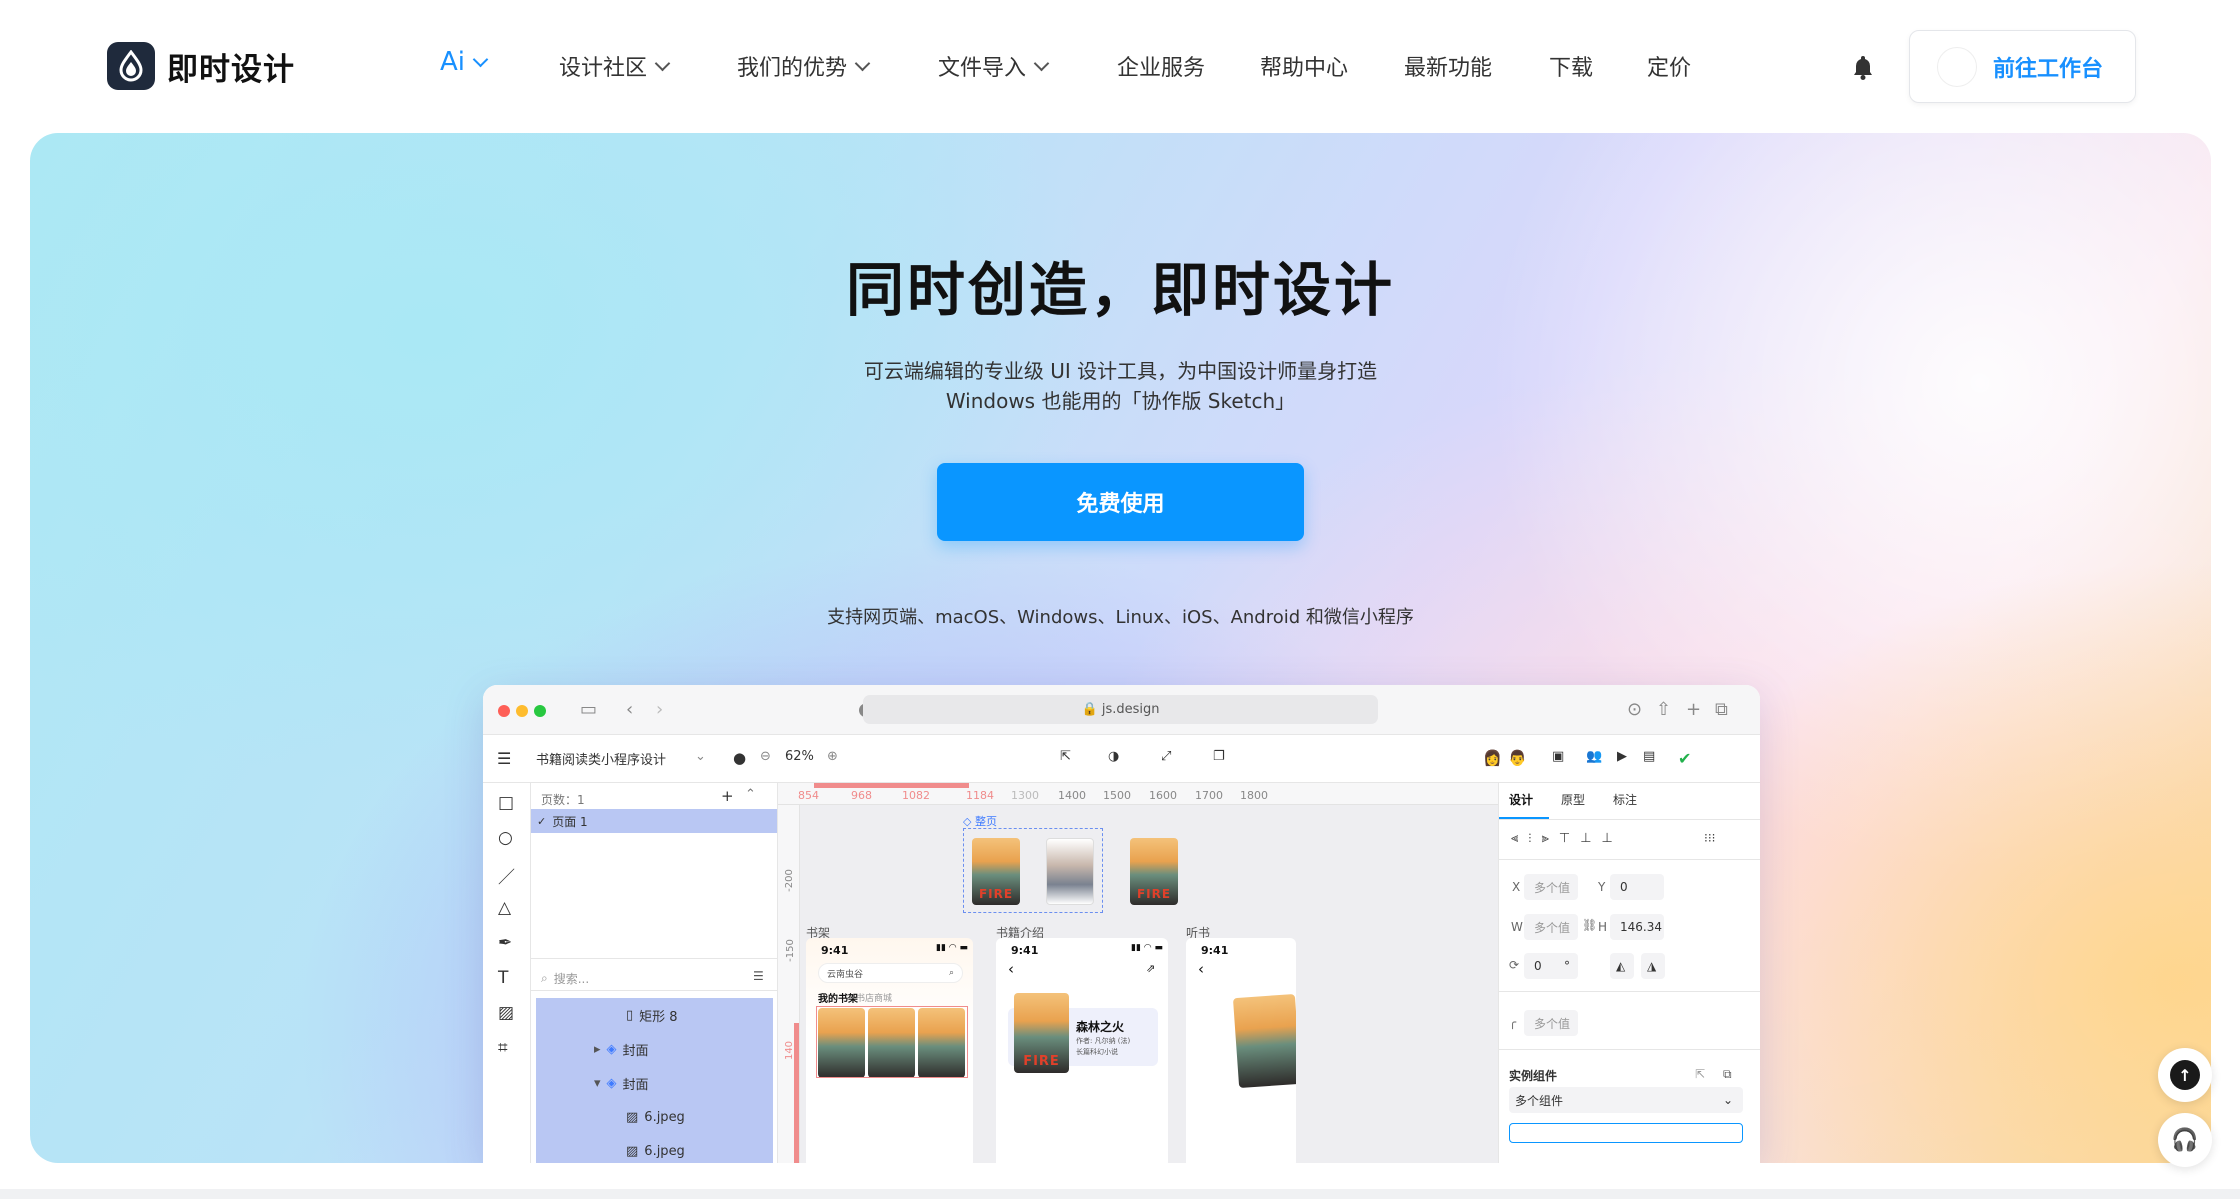  What do you see at coordinates (505, 943) in the screenshot?
I see `pen-tool-icon: ✒` at bounding box center [505, 943].